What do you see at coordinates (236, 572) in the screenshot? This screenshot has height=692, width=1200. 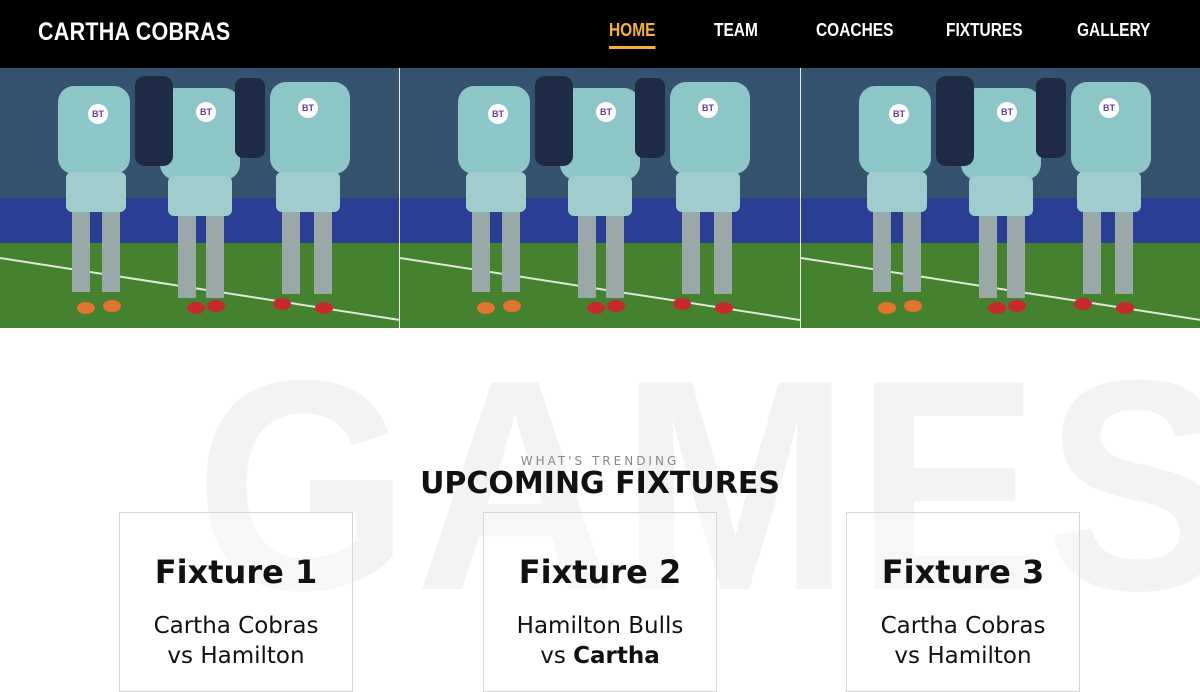 I see `fixture-title: Fixture 1` at bounding box center [236, 572].